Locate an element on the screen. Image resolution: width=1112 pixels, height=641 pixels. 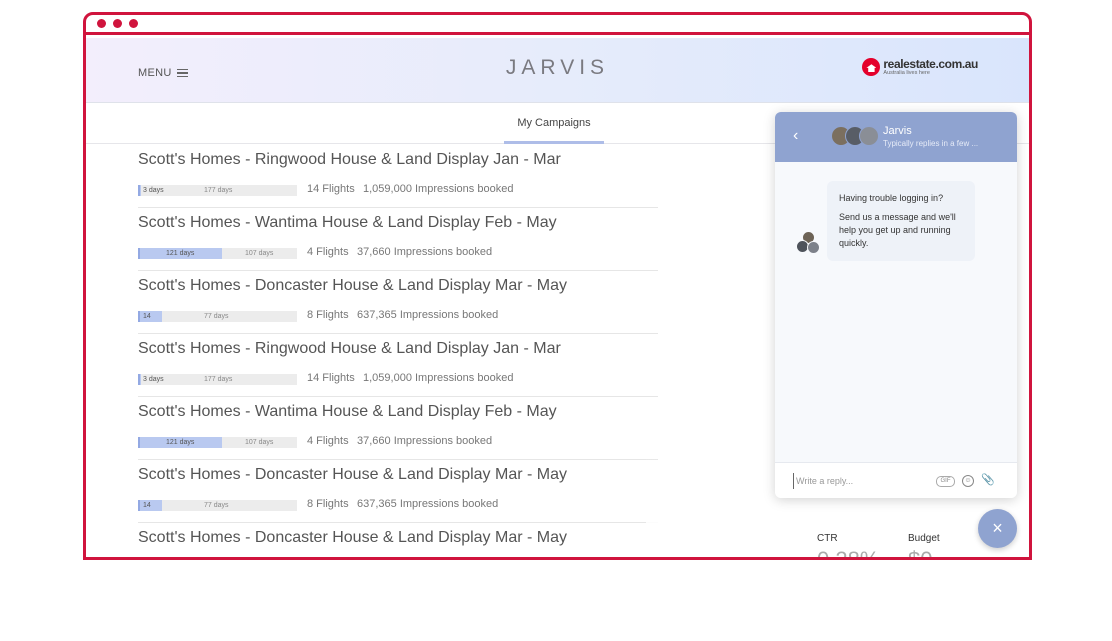
tab-my-campaigns: My Campaigns is located at coordinates (554, 123).